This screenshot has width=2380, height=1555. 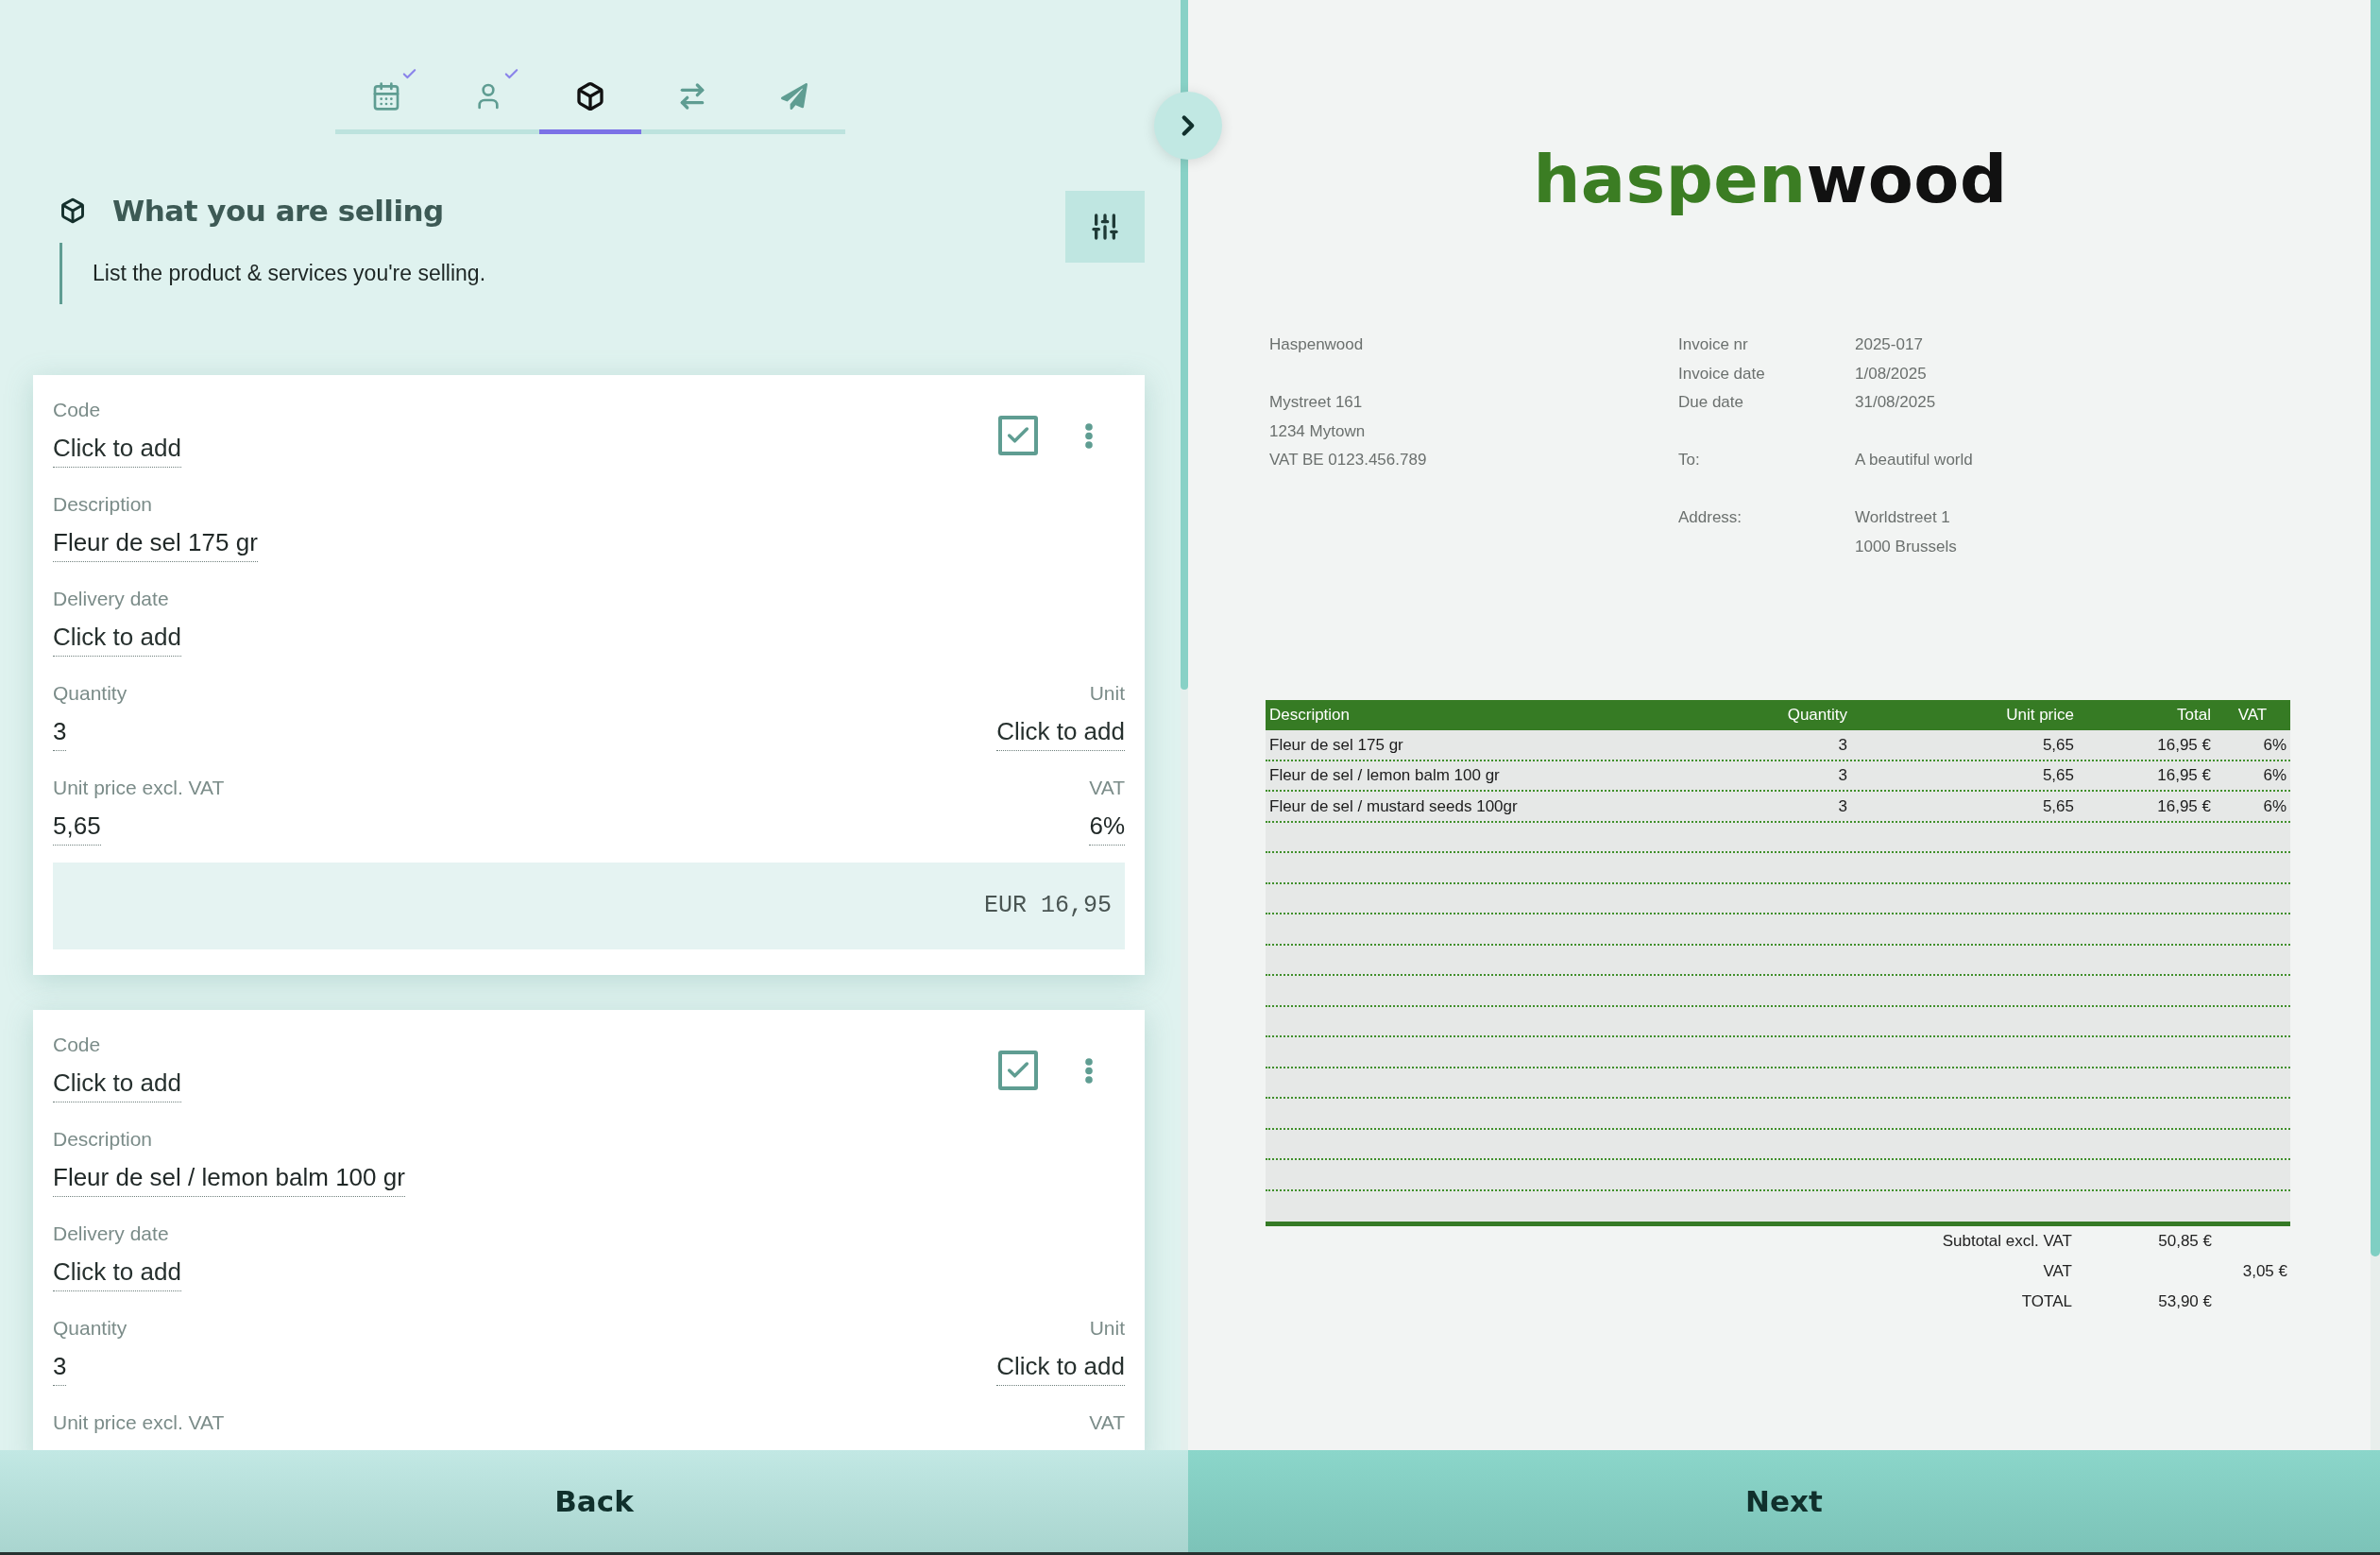 What do you see at coordinates (1316, 402) in the screenshot?
I see `sender-line: Mystreet 161` at bounding box center [1316, 402].